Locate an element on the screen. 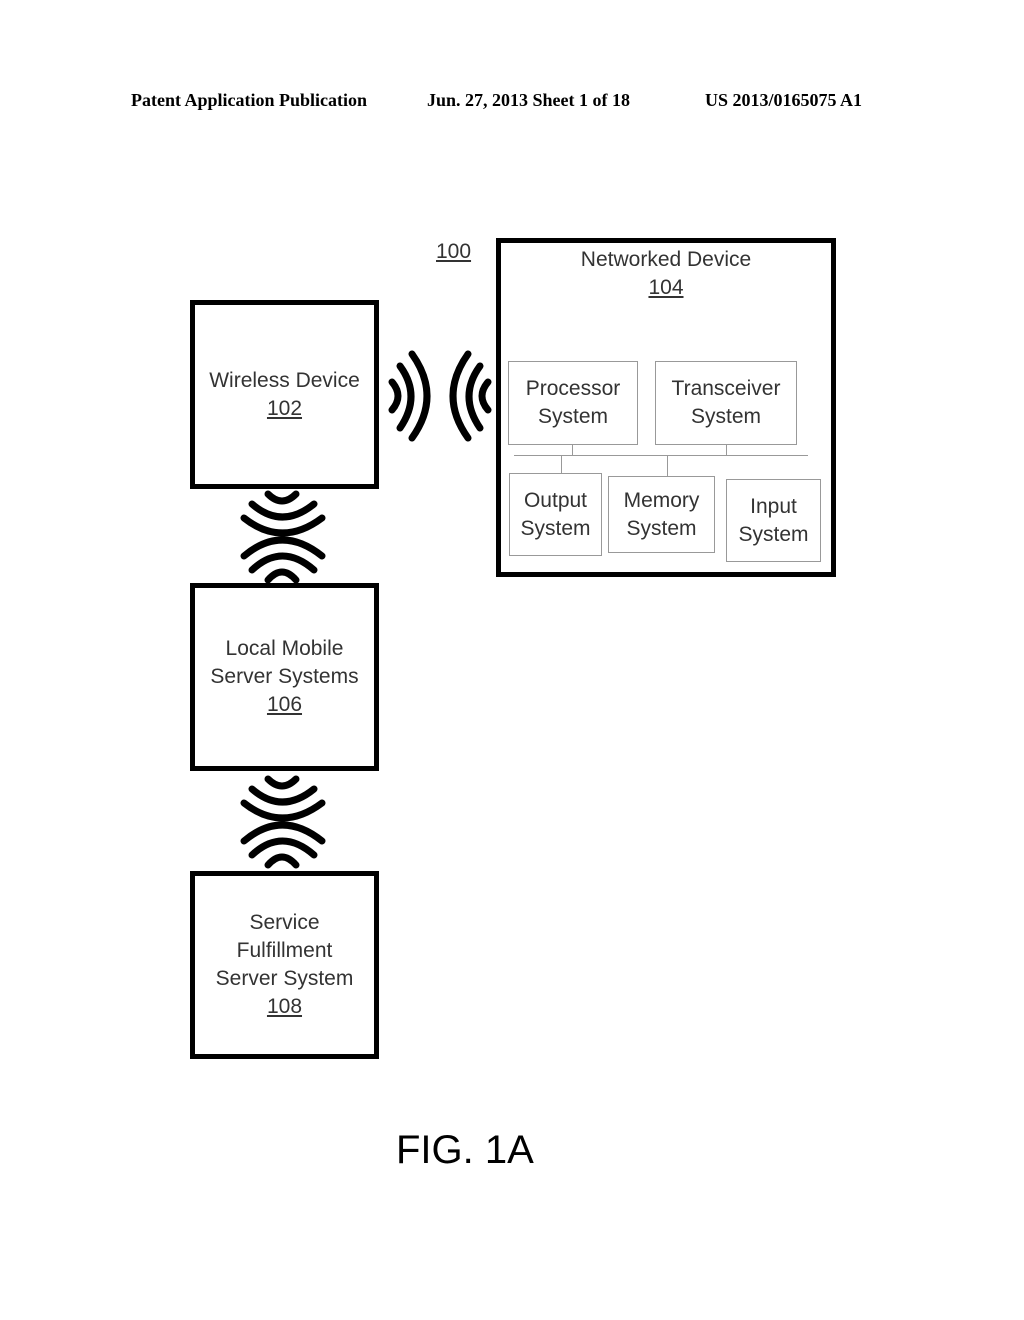  local-mobile-label-2: Server Systems is located at coordinates (284, 676).